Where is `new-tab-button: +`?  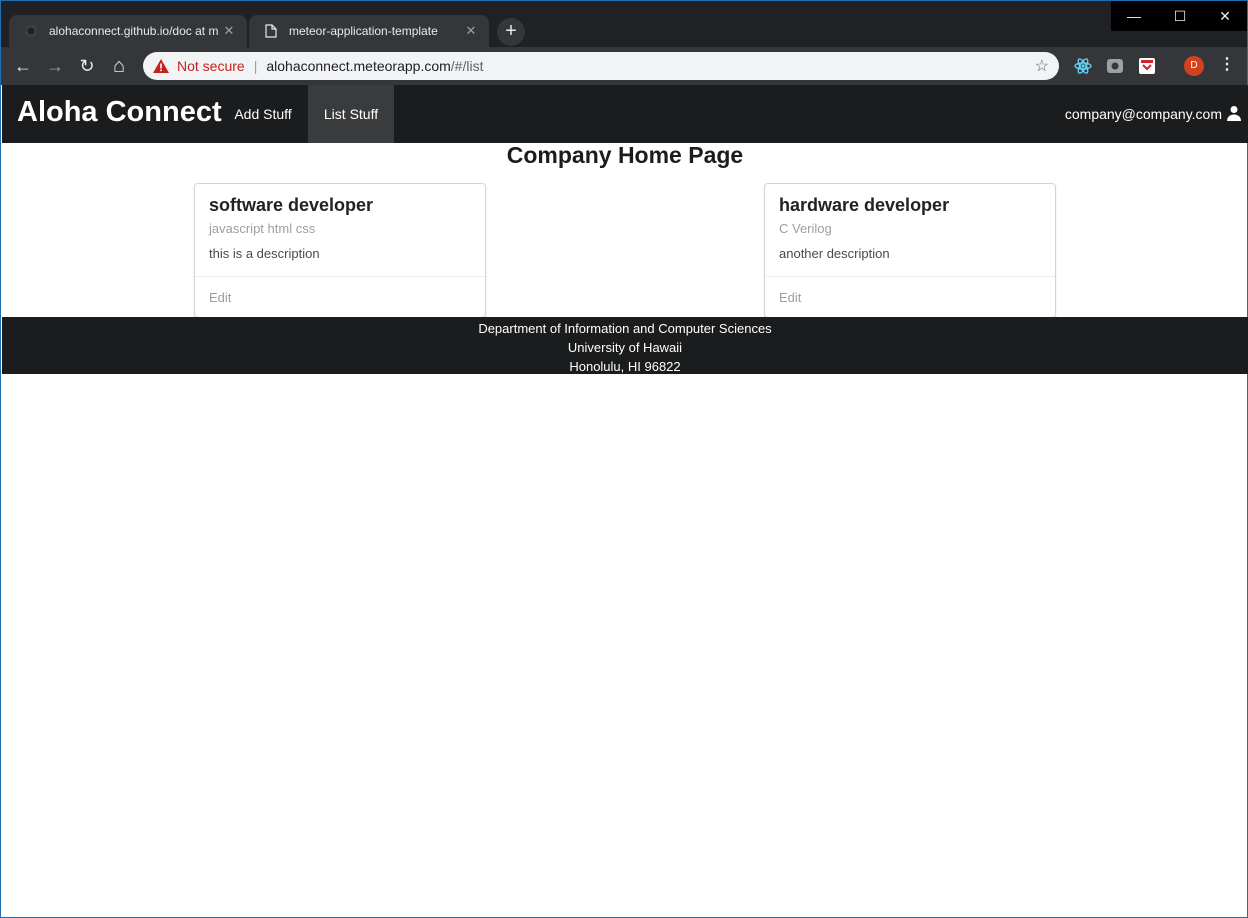
new-tab-button: + is located at coordinates (511, 32).